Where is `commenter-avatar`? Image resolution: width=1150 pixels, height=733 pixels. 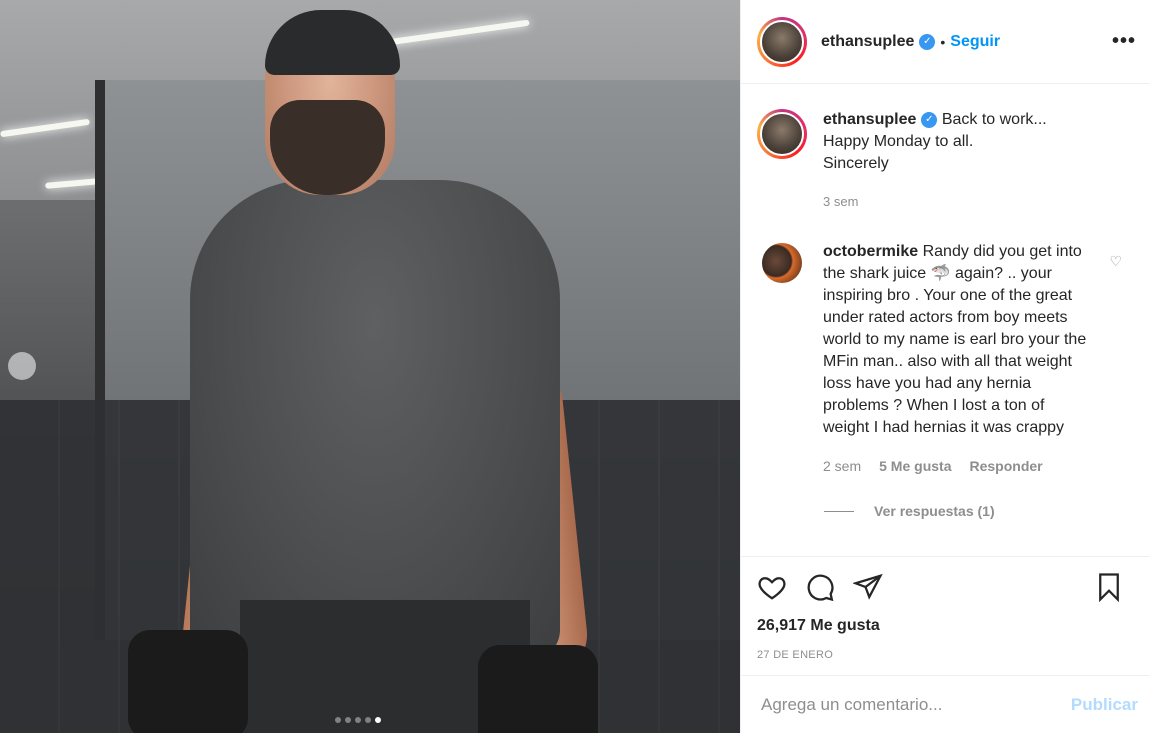
commenter-avatar is located at coordinates (782, 263).